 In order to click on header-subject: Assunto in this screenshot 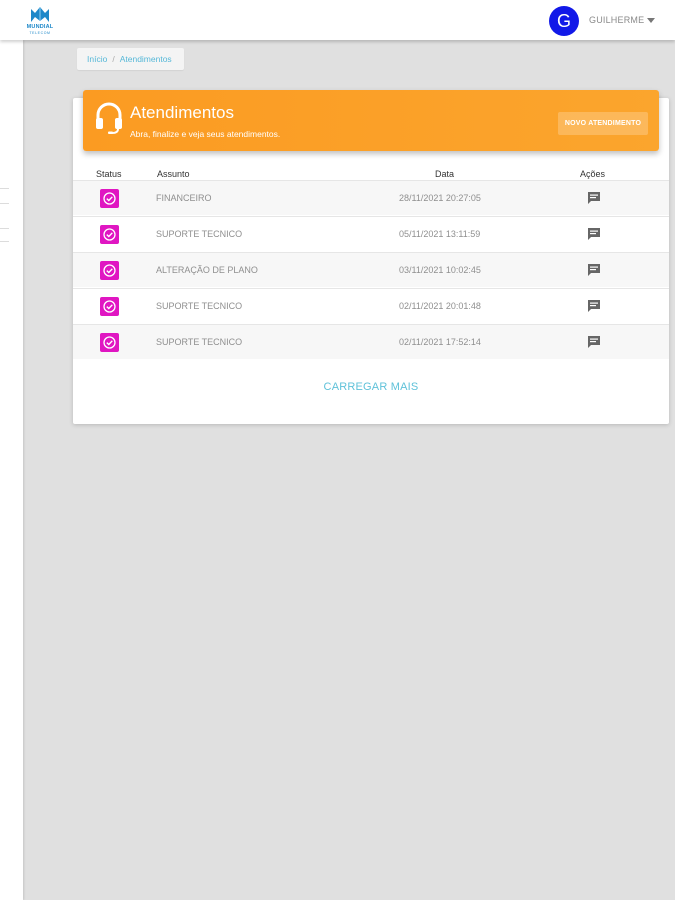, I will do `click(173, 174)`.